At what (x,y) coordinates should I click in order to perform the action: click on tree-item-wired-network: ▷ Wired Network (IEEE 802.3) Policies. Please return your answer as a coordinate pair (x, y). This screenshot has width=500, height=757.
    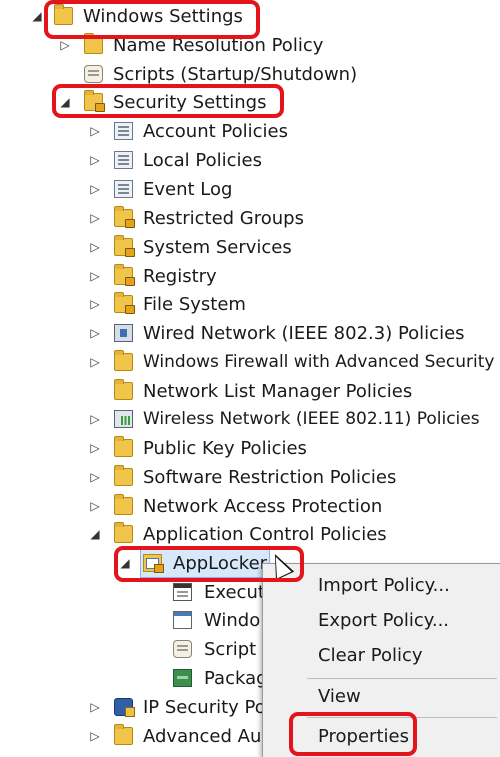
    Looking at the image, I should click on (250, 333).